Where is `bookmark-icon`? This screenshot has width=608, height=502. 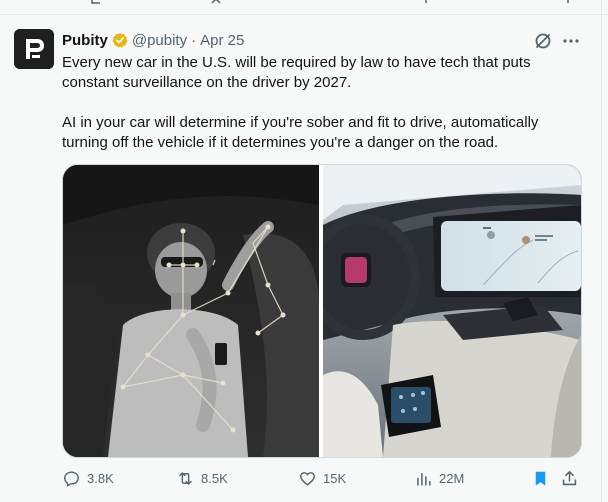
bookmark-icon is located at coordinates (540, 478).